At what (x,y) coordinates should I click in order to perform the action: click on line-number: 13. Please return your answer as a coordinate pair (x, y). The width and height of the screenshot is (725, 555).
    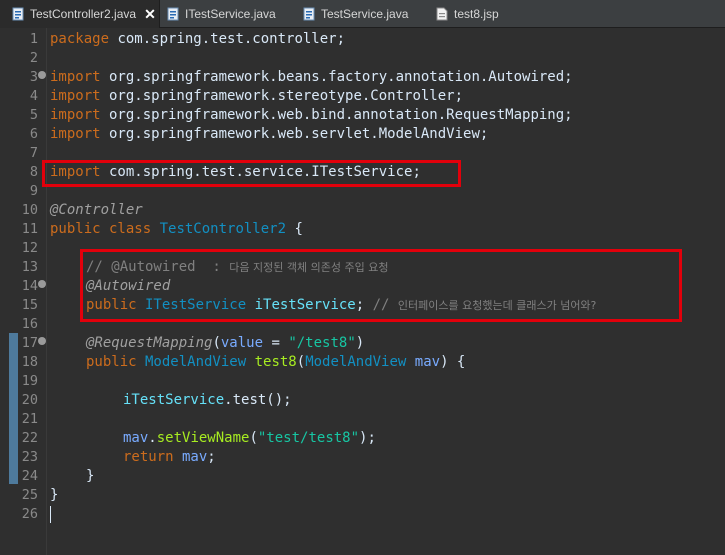
    Looking at the image, I should click on (29, 267).